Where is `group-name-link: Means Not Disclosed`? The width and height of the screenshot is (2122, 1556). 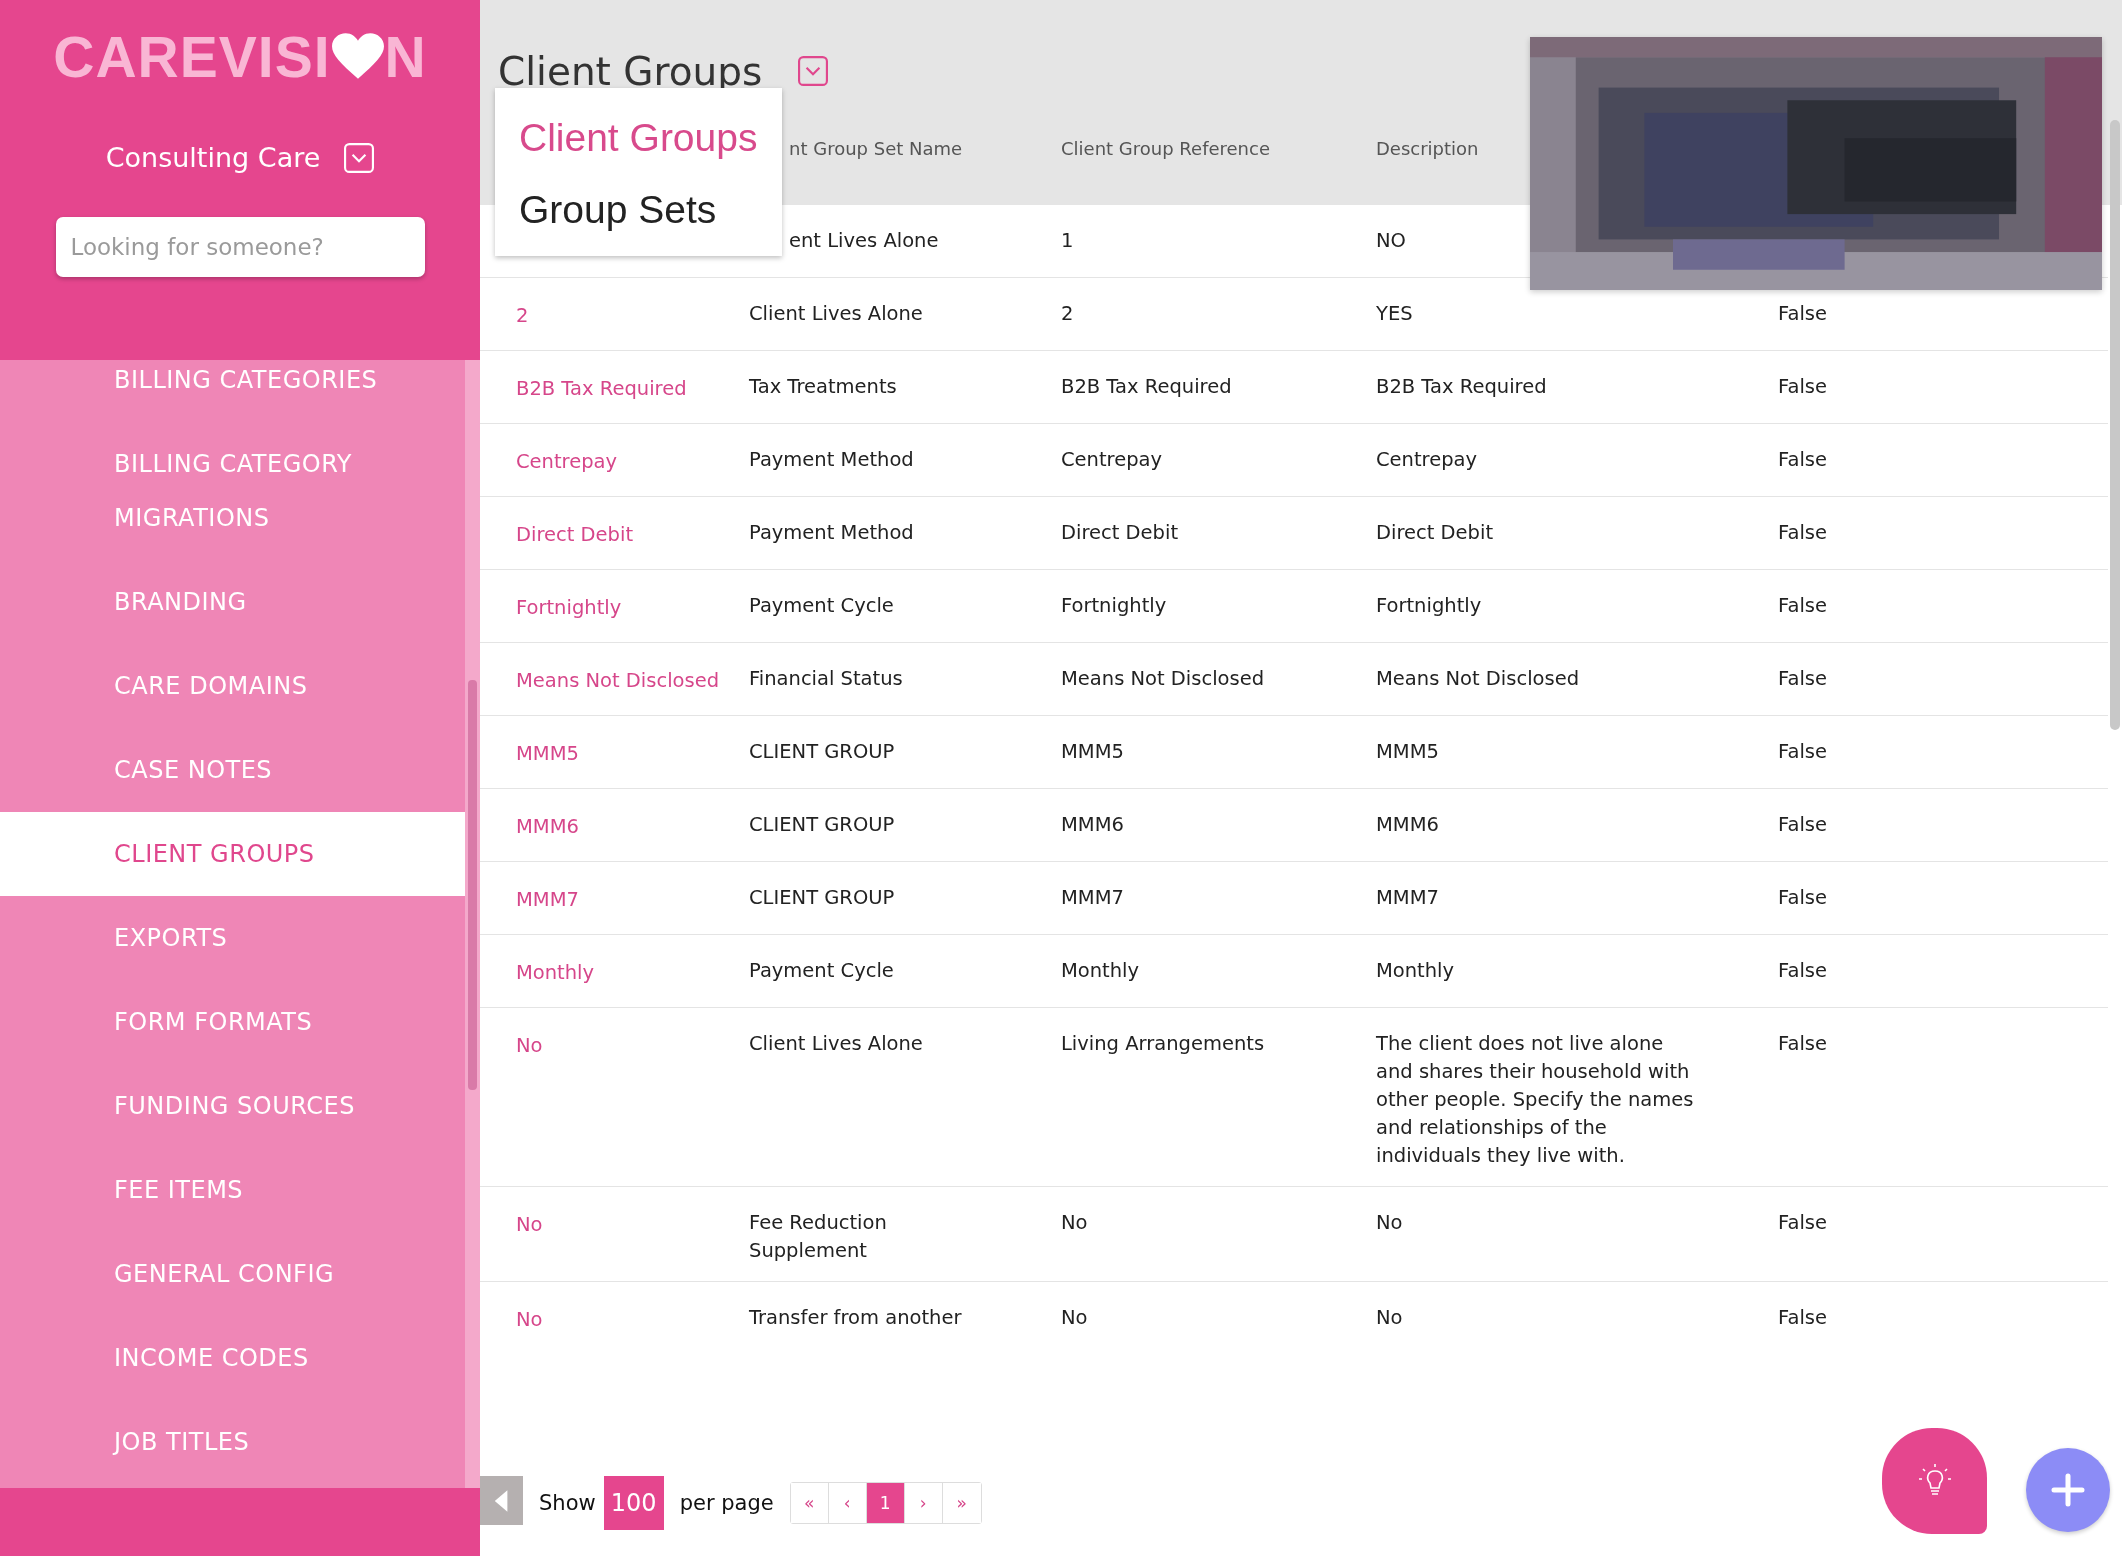
group-name-link: Means Not Disclosed is located at coordinates (618, 680).